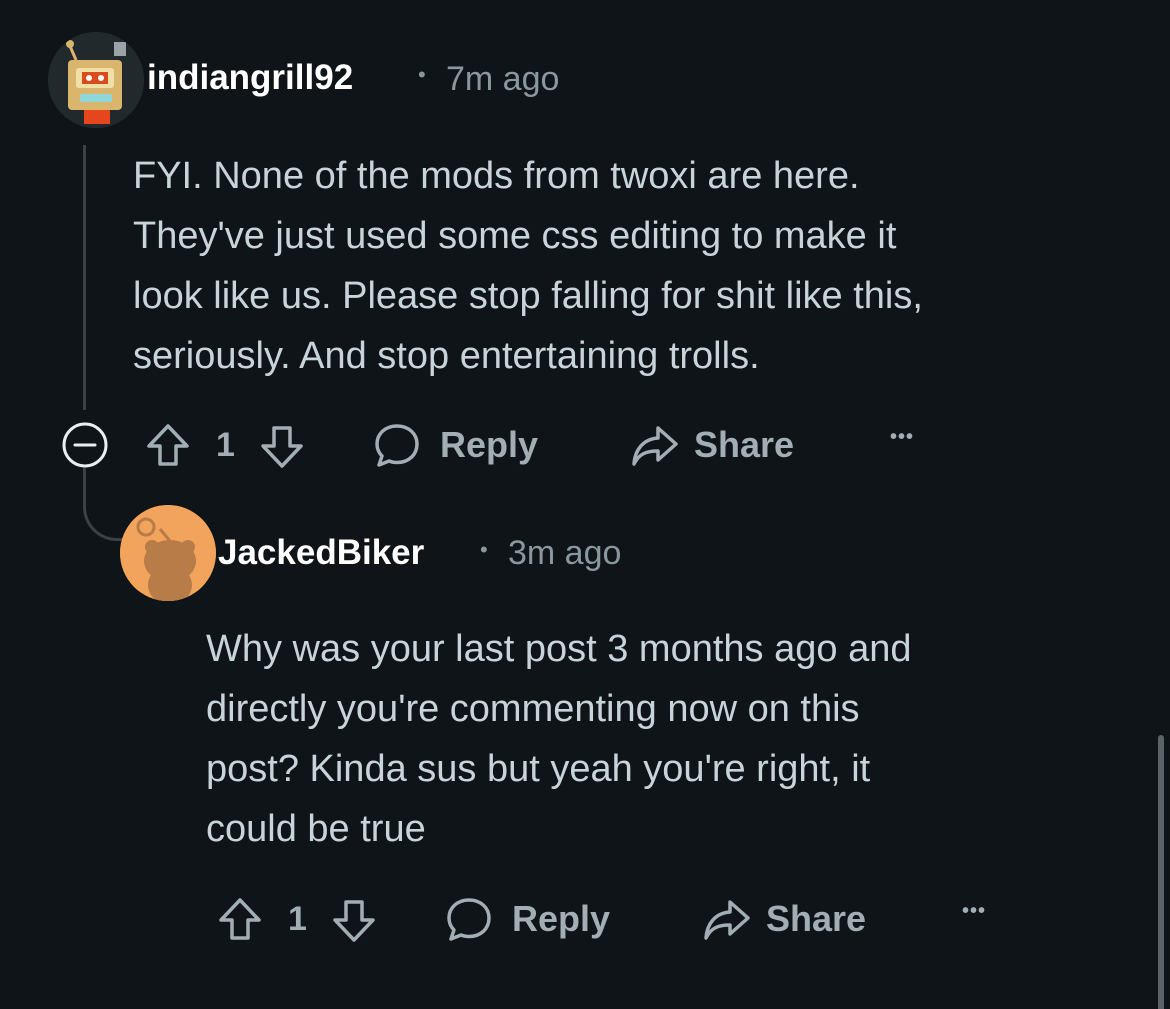  What do you see at coordinates (250, 78) in the screenshot?
I see `comment-username: indiangrill92` at bounding box center [250, 78].